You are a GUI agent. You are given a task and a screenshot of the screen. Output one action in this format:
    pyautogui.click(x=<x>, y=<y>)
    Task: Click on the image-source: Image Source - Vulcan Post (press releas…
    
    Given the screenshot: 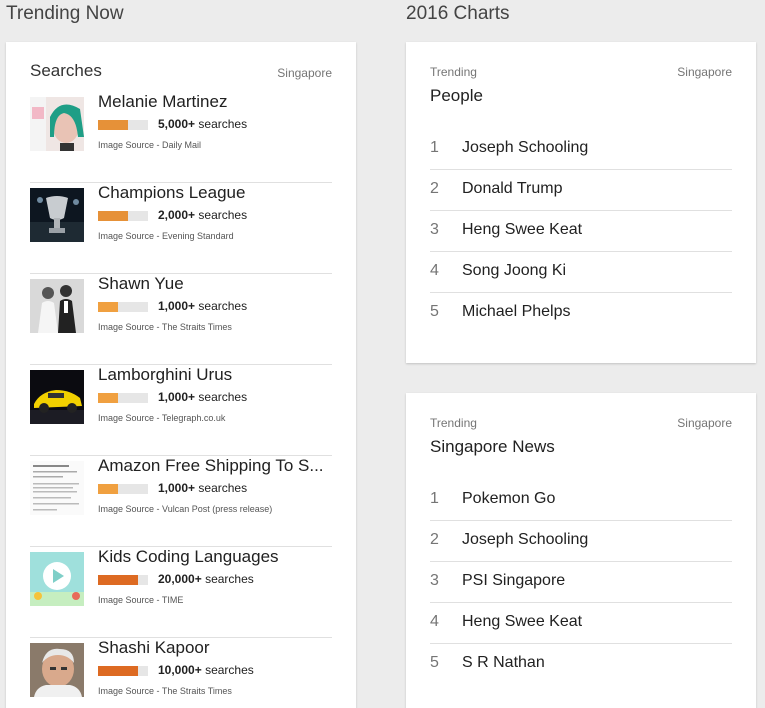 What is the action you would take?
    pyautogui.click(x=185, y=509)
    